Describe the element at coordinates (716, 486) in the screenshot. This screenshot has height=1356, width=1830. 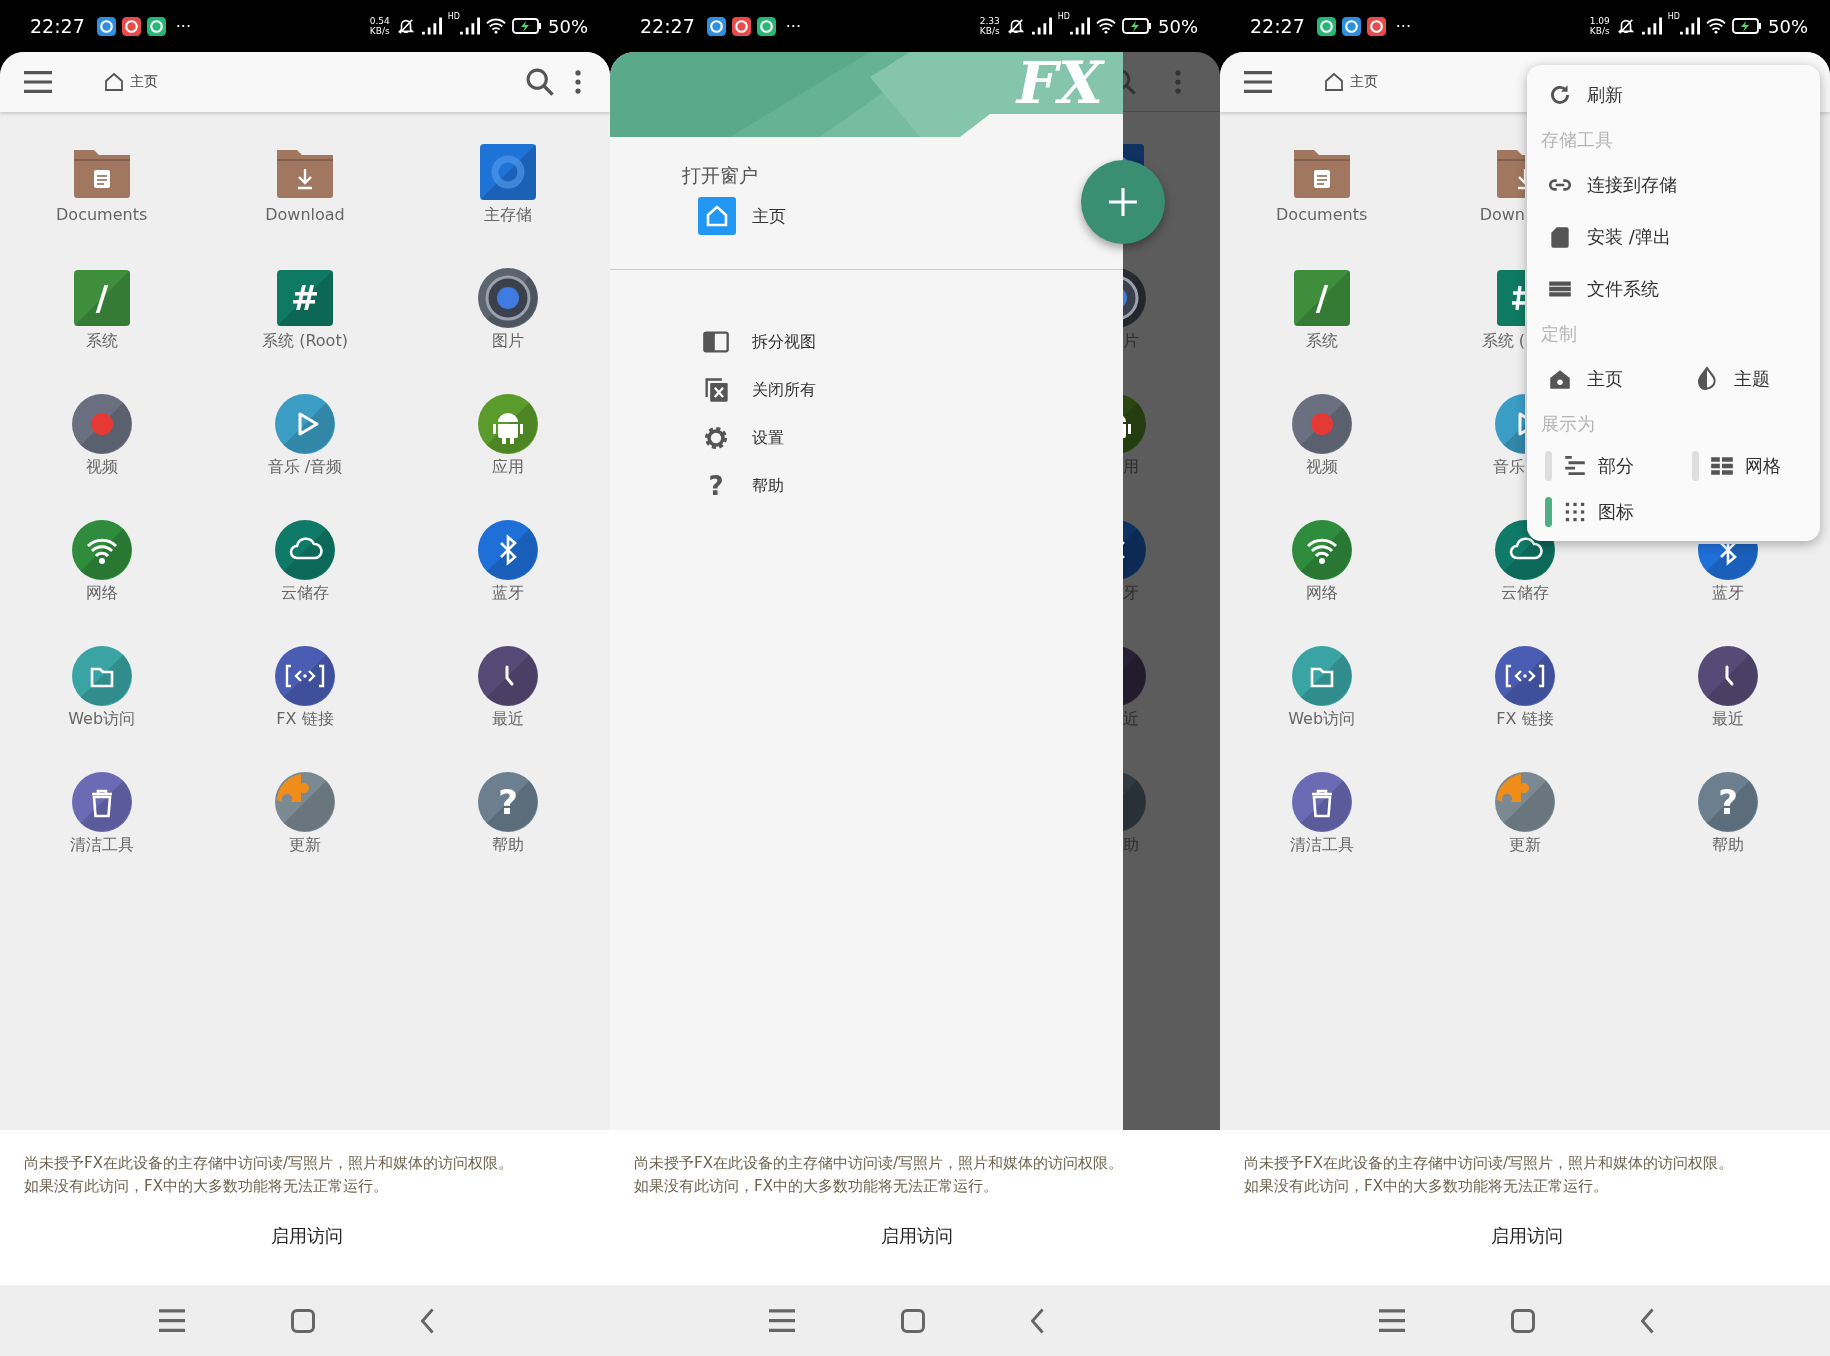
I see `help-icon: ?` at that location.